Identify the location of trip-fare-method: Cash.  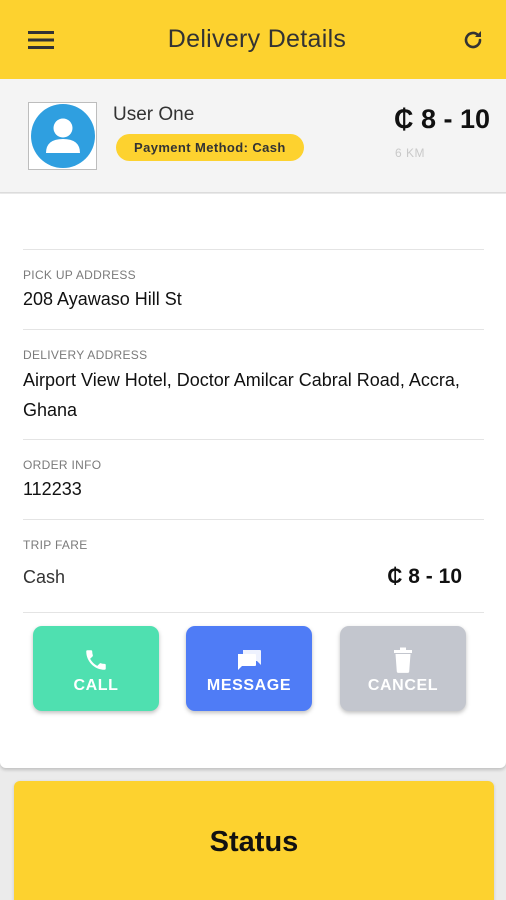
(44, 577).